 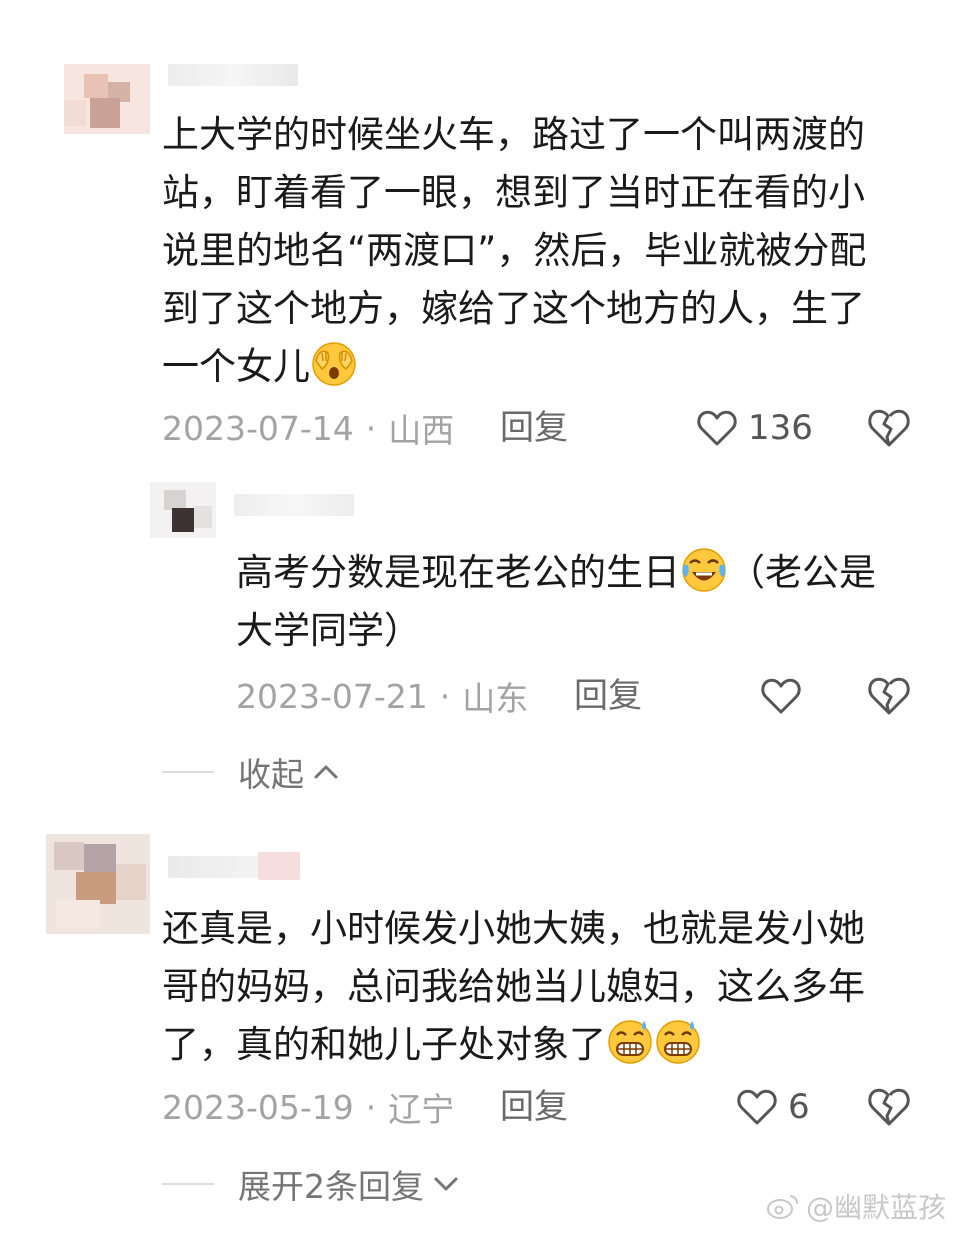 I want to click on expand-replies-button: 展开2条回复, so click(x=311, y=1184).